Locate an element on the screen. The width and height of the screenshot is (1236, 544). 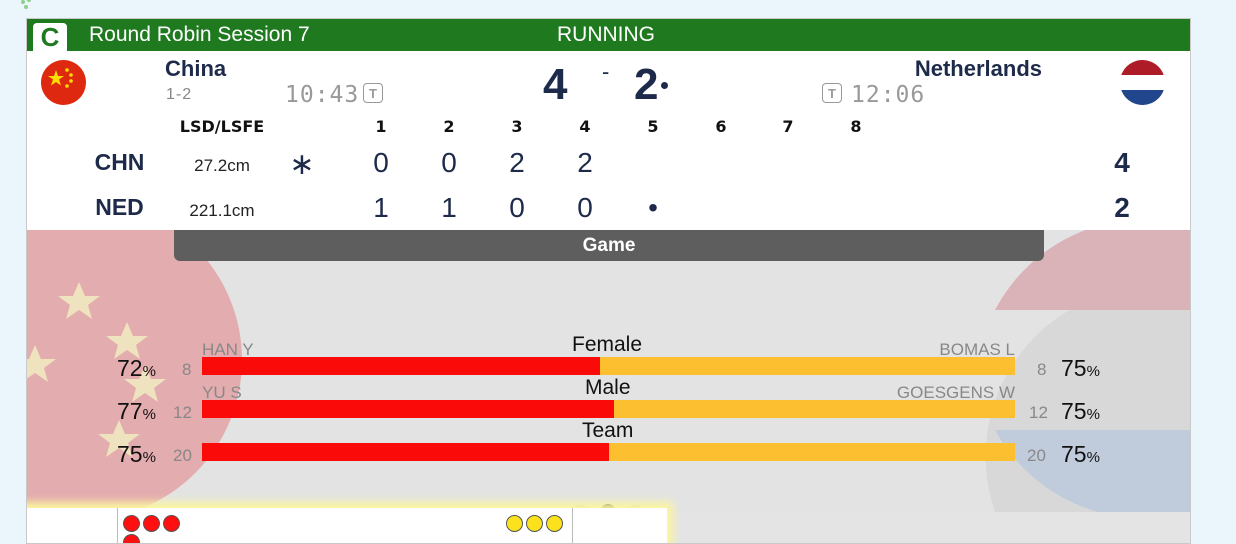
home-pct-value: 75 is located at coordinates (130, 454).